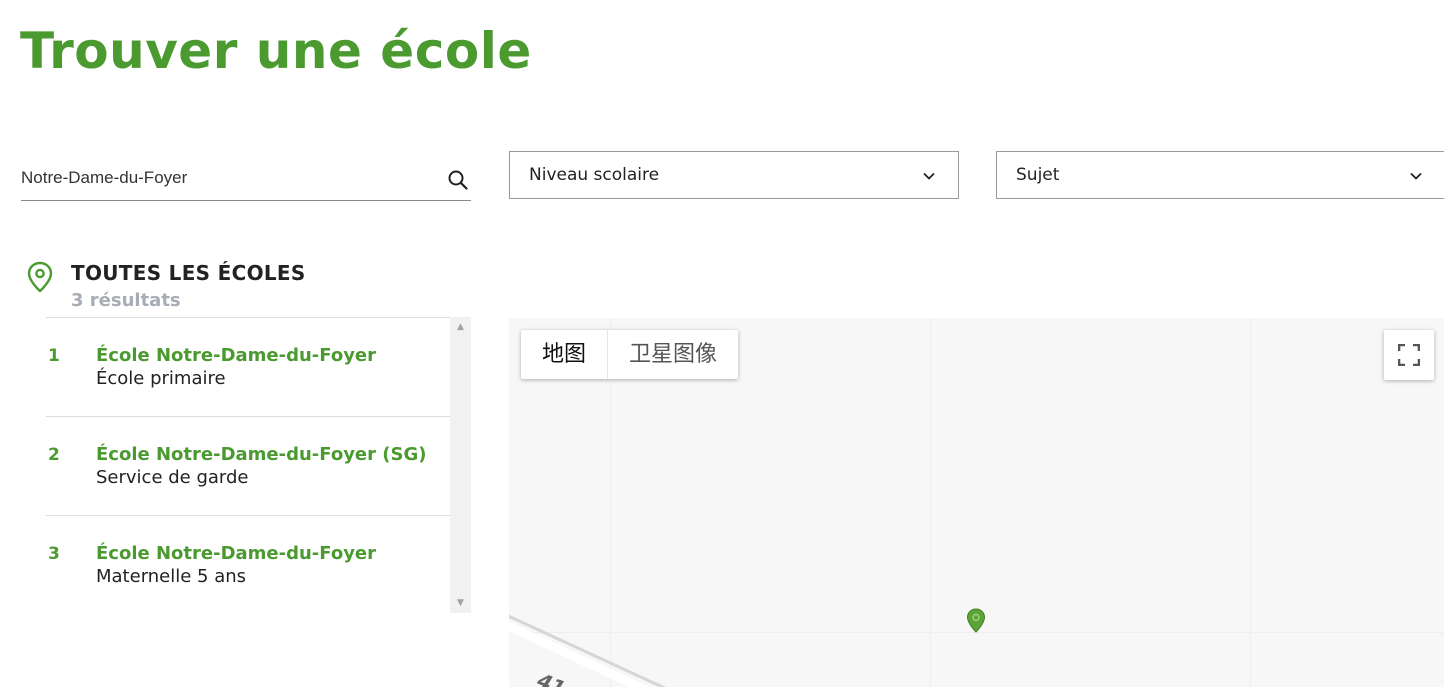 The width and height of the screenshot is (1444, 687). What do you see at coordinates (460, 603) in the screenshot?
I see `scroll-down-arrow-icon: ▼` at bounding box center [460, 603].